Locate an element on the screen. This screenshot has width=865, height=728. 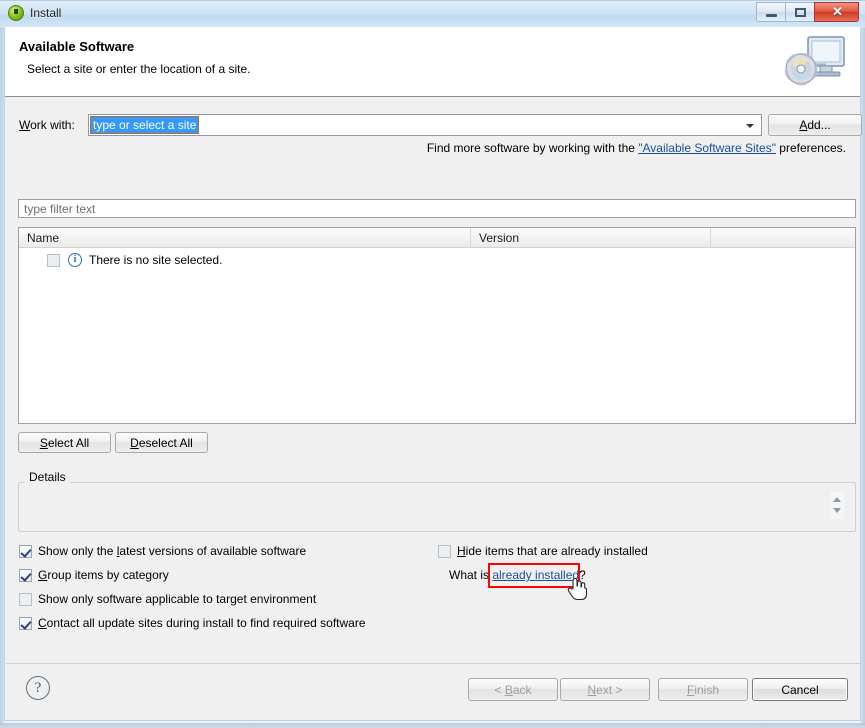
opt1-pre: Show only the is located at coordinates (77, 551).